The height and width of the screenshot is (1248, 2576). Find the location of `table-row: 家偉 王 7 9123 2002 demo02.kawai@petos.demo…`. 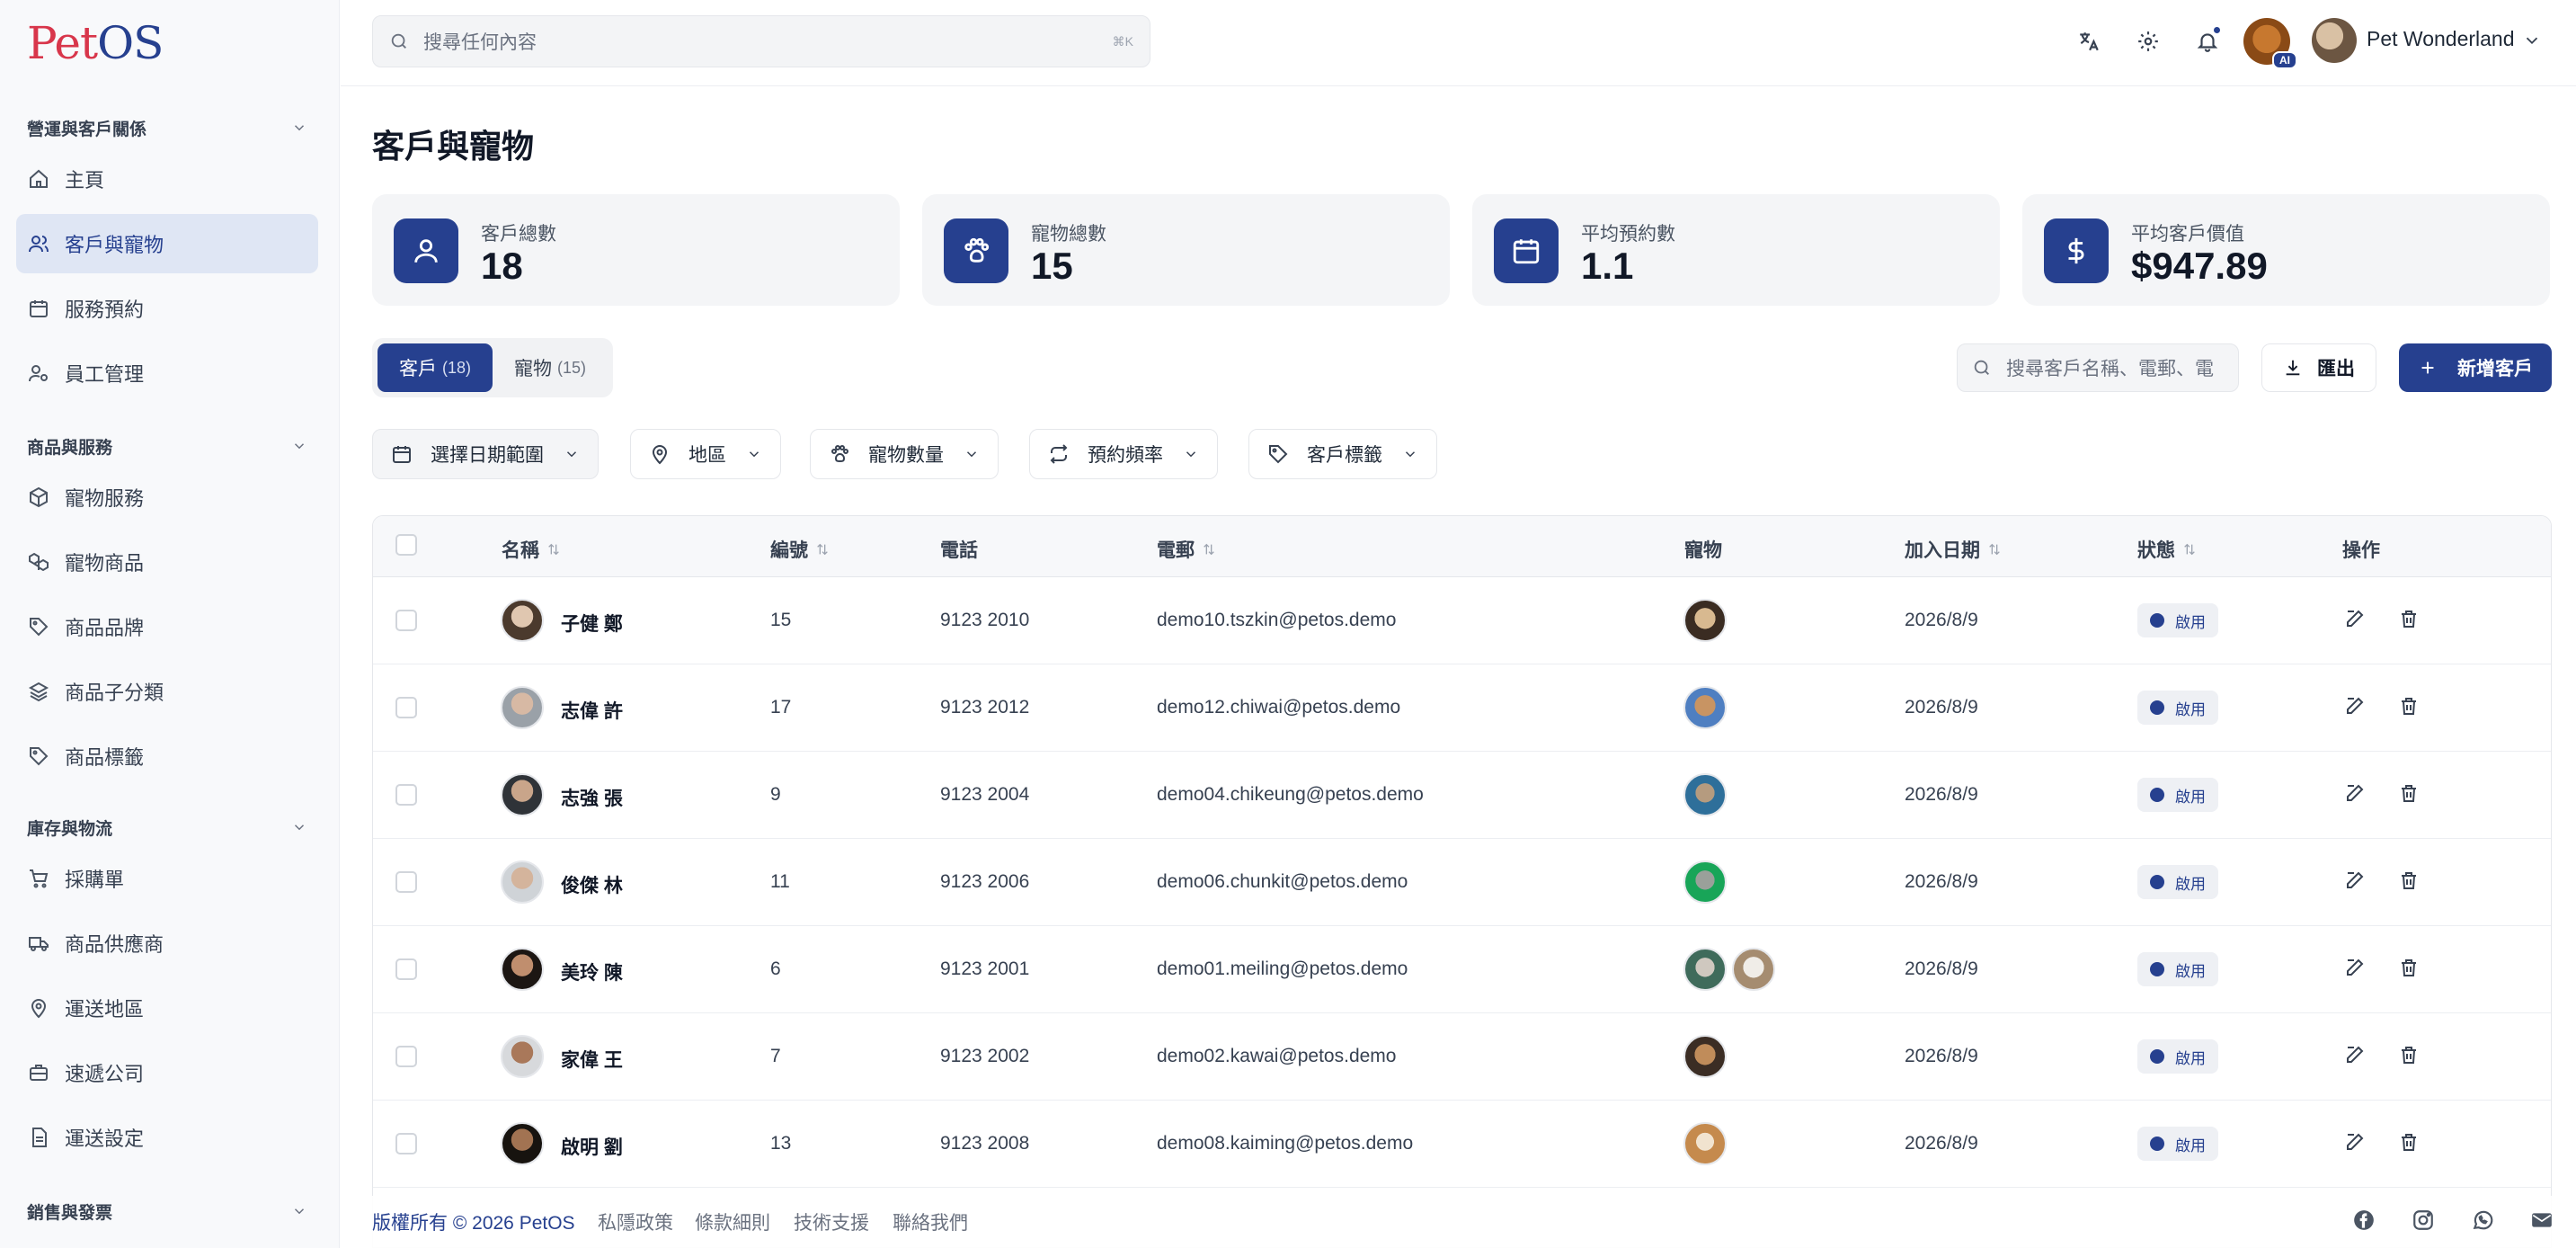

table-row: 家偉 王 7 9123 2002 demo02.kawai@petos.demo… is located at coordinates (1462, 1057).